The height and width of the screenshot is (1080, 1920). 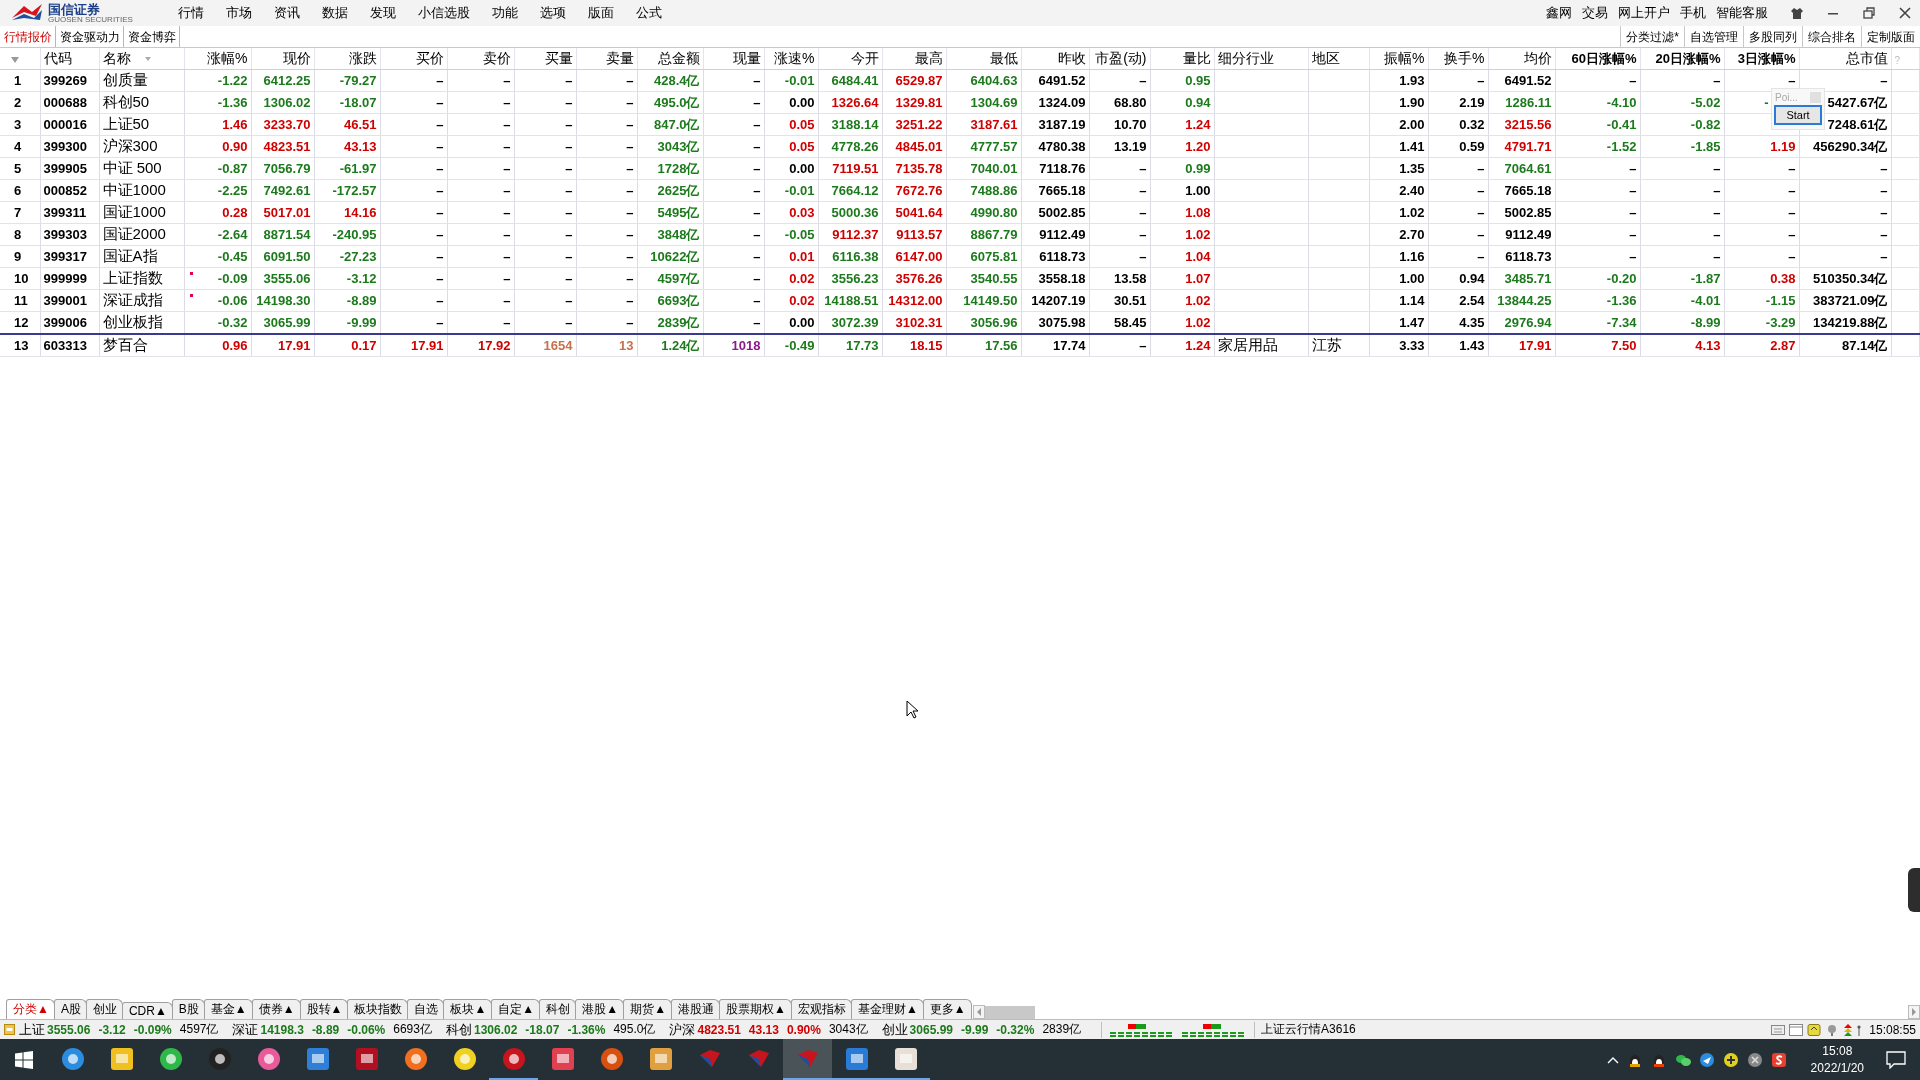 What do you see at coordinates (1905, 13) in the screenshot?
I see `close-icon` at bounding box center [1905, 13].